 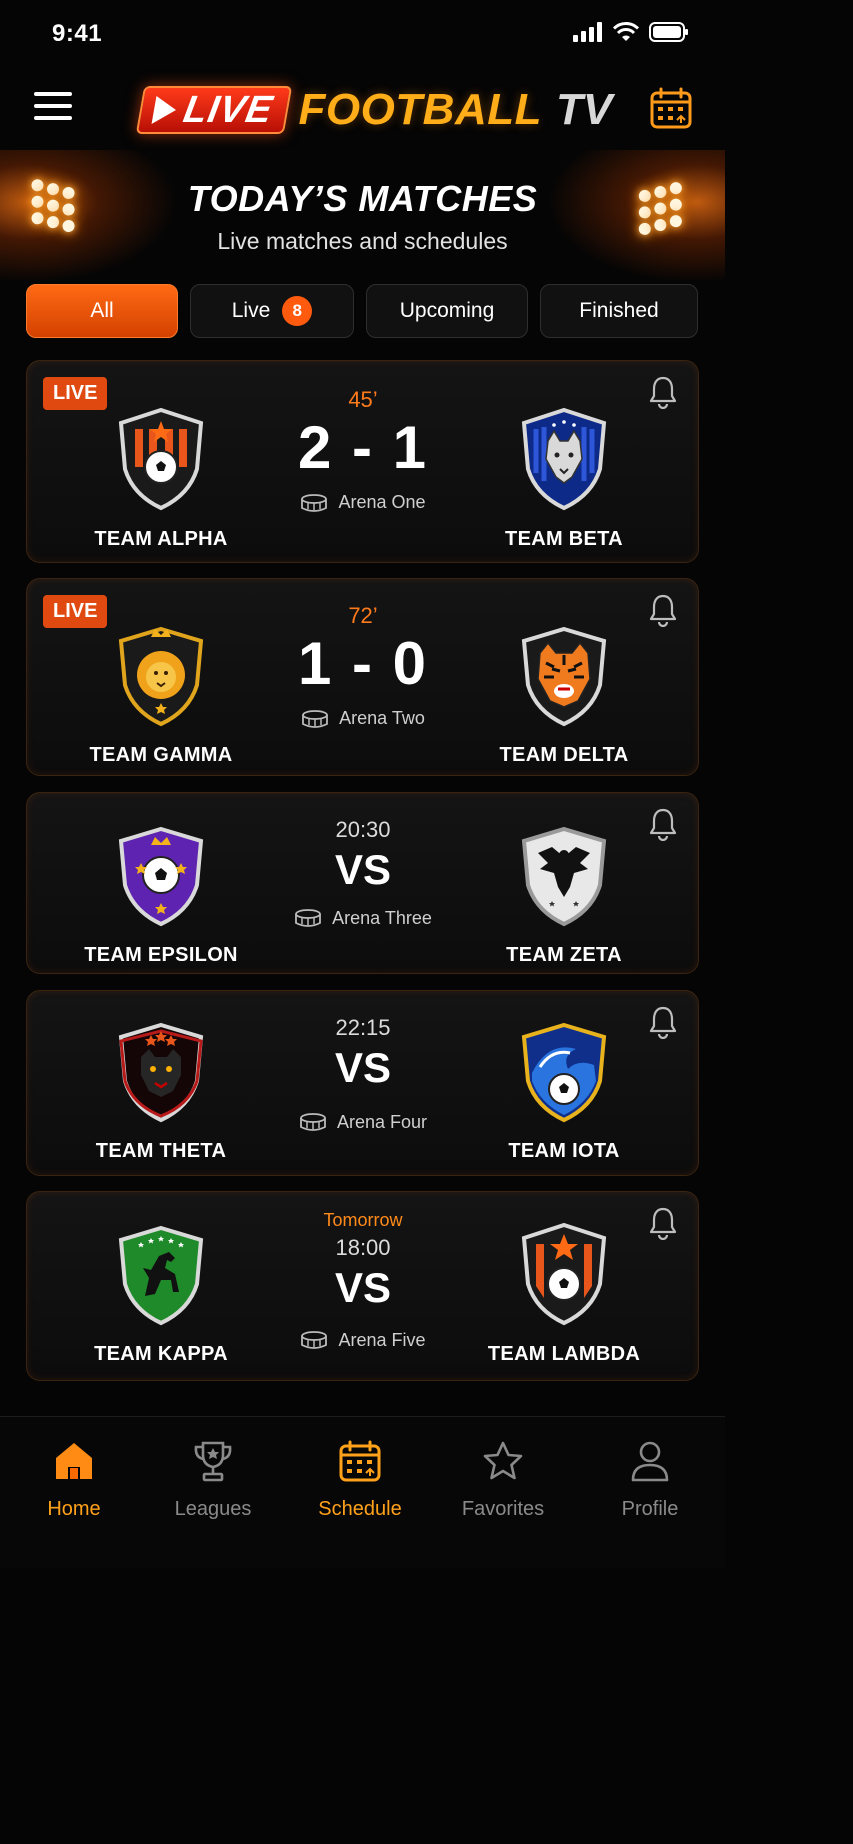 I want to click on tab-label: Profile, so click(x=650, y=1509).